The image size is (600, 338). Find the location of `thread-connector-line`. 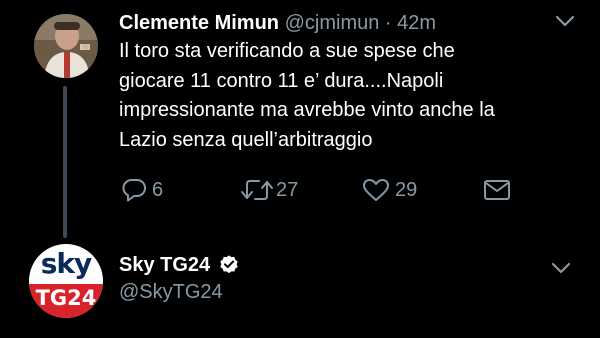

thread-connector-line is located at coordinates (65, 162).